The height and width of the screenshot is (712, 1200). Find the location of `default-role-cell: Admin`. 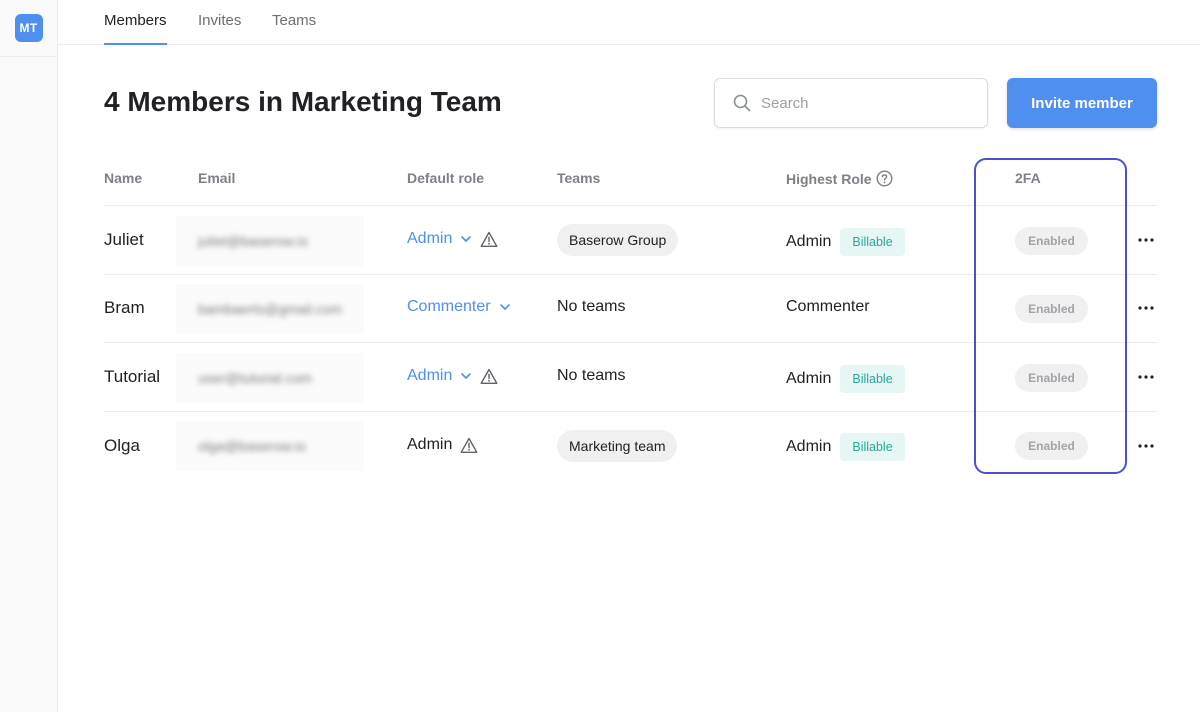

default-role-cell: Admin is located at coordinates (442, 445).